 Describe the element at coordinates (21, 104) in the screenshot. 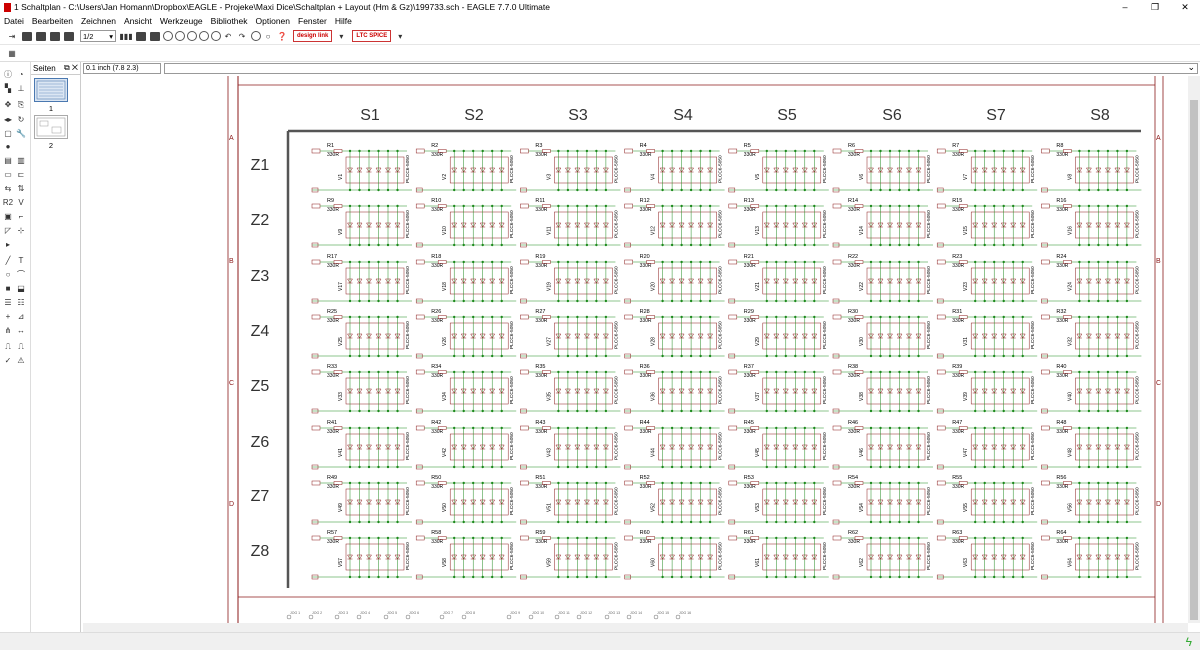

I see `copy-icon: ⎘` at that location.